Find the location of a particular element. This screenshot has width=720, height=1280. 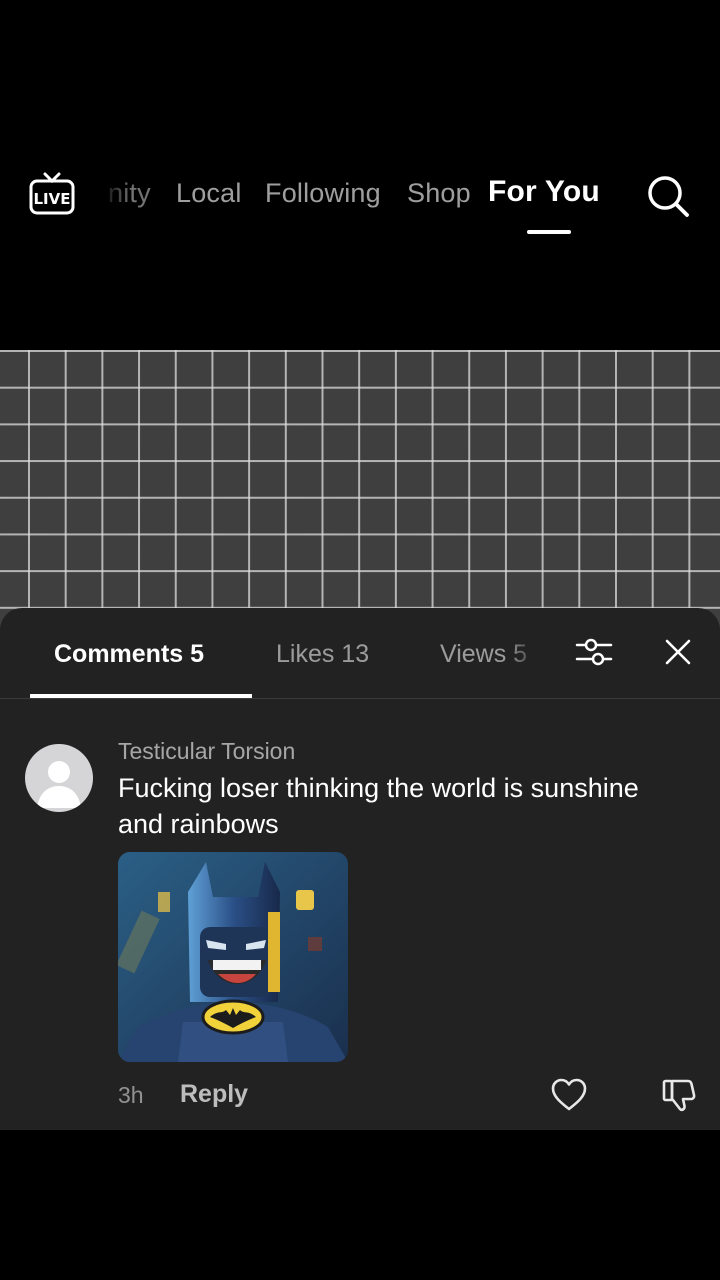

filter-sliders-icon is located at coordinates (594, 652).